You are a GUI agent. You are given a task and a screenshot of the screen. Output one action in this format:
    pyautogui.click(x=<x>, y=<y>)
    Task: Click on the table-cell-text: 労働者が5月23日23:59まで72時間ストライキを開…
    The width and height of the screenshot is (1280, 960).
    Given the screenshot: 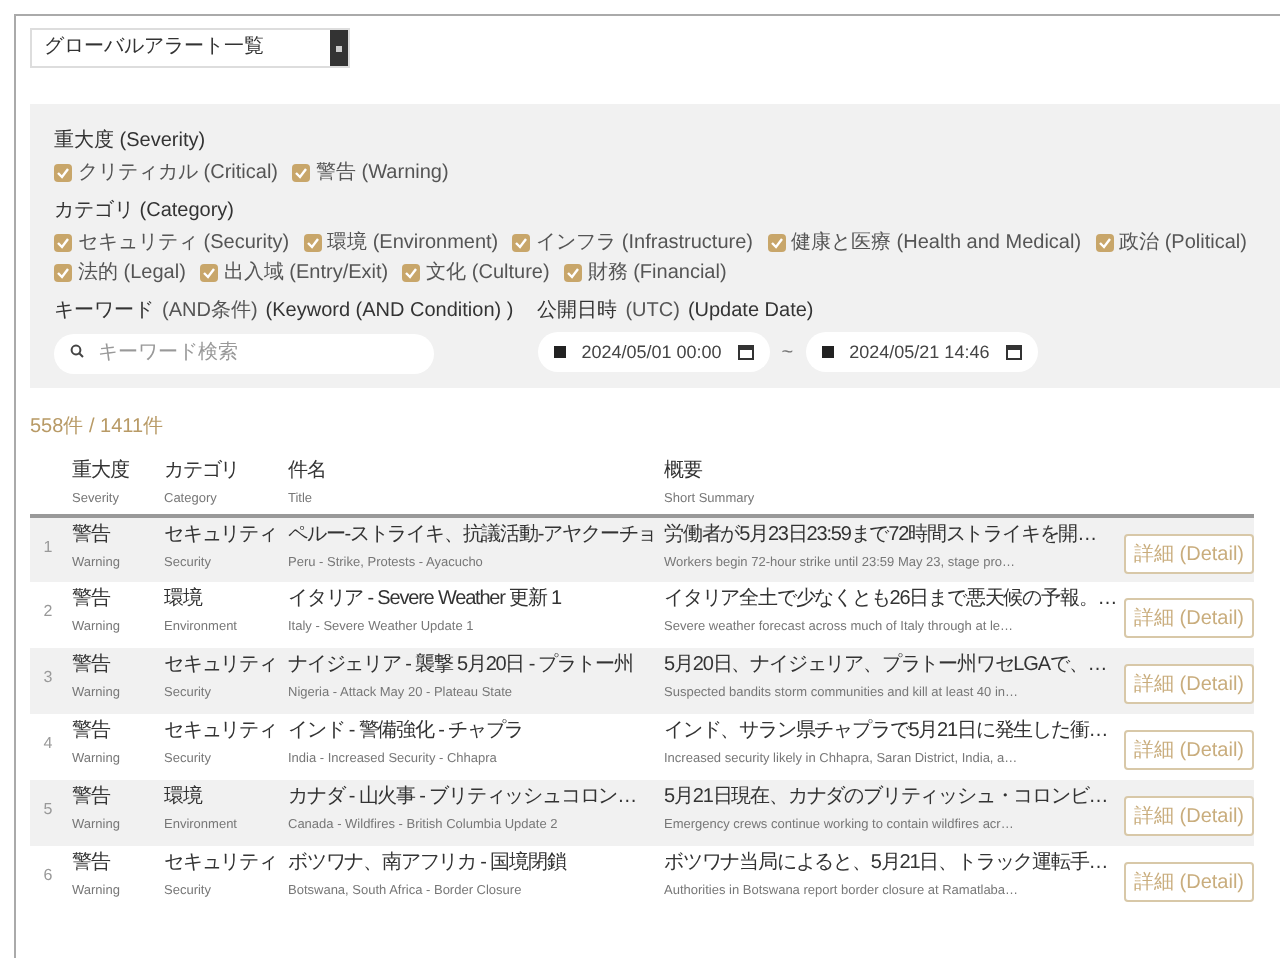 What is the action you would take?
    pyautogui.click(x=881, y=536)
    